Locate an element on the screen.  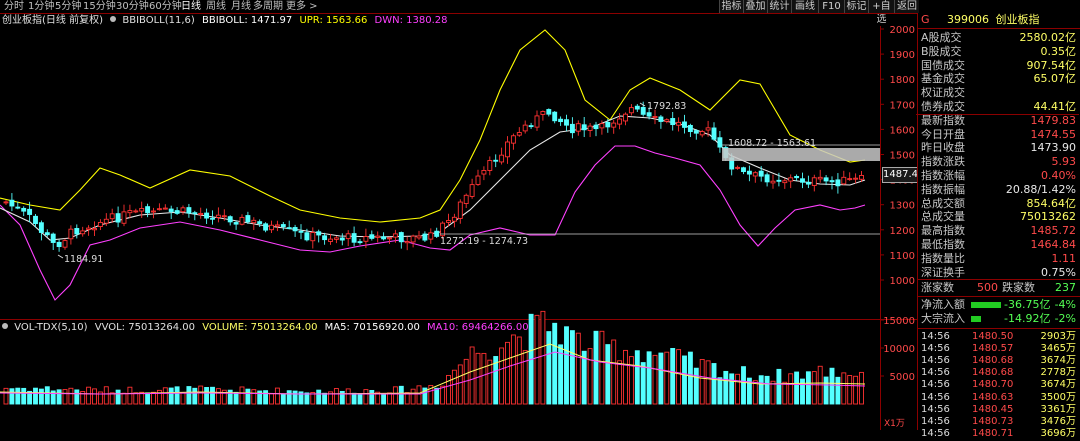
fall-label: 跌家数 is located at coordinates (1018, 287).